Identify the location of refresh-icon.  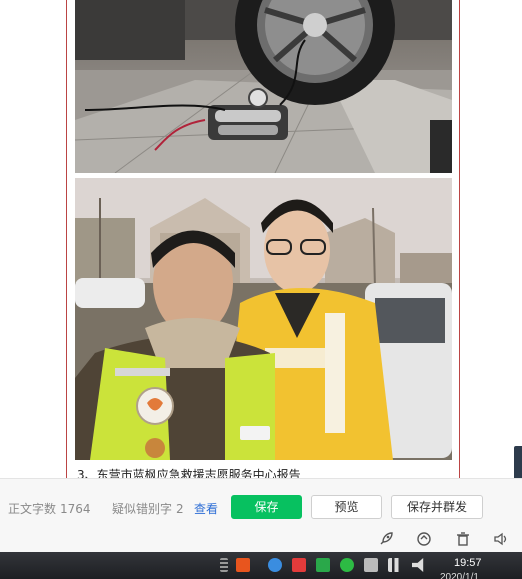
(424, 539).